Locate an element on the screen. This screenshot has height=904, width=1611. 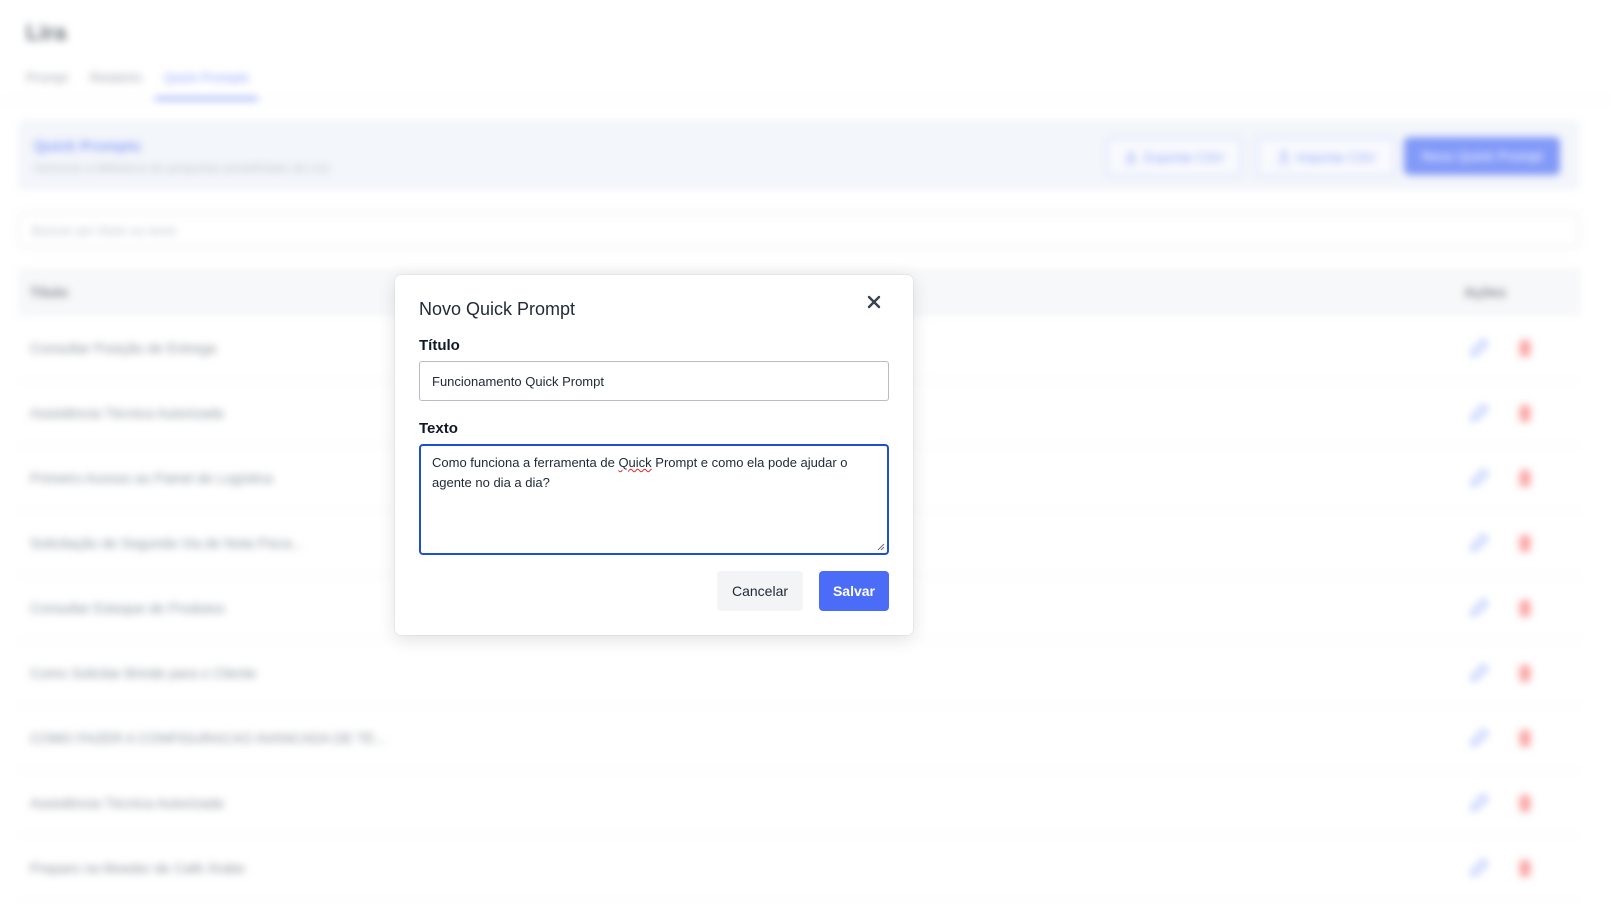
resize-handle-icon is located at coordinates (880, 546).